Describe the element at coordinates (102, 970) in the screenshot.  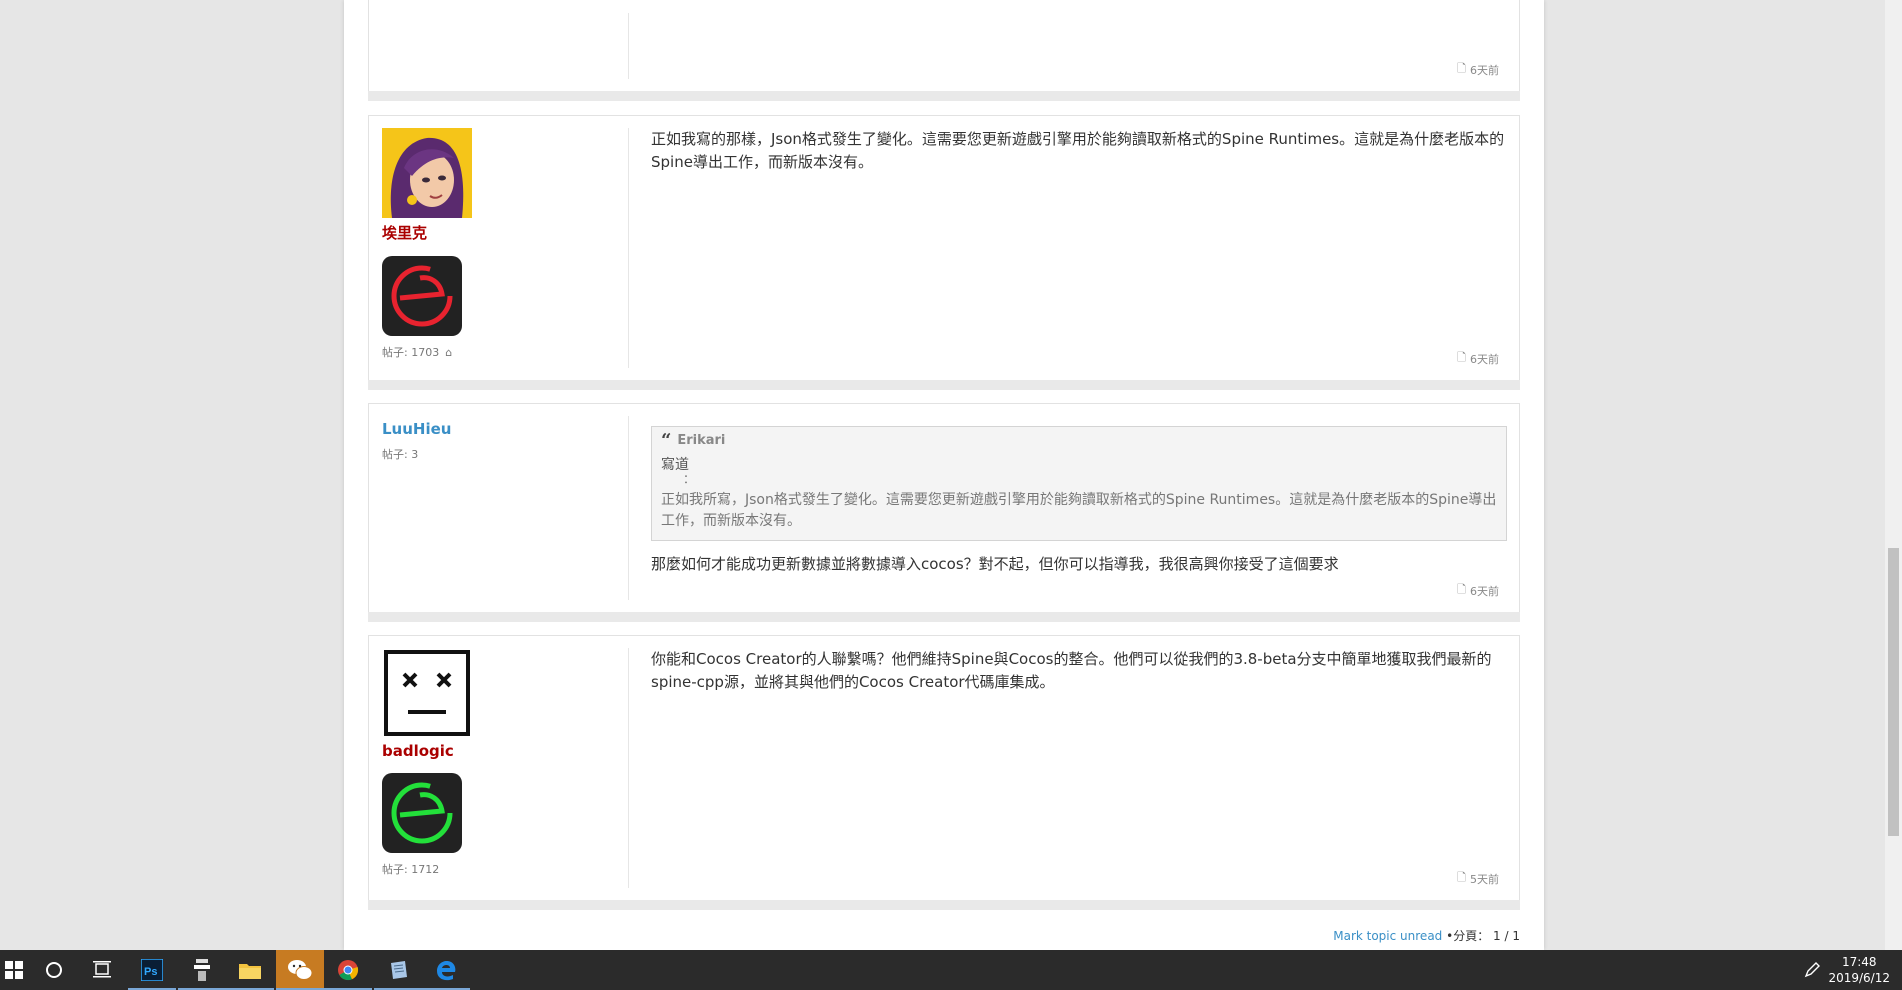
I see `task-view-icon` at that location.